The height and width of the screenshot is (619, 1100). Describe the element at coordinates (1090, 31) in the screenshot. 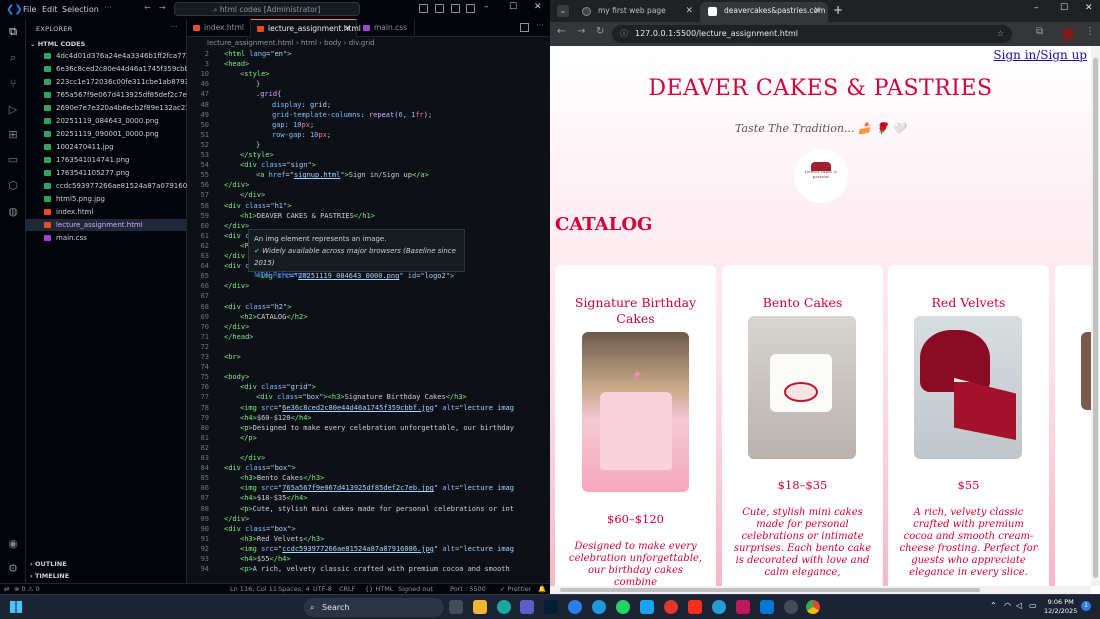

I see `chrome-menu-icon: ⋮` at that location.